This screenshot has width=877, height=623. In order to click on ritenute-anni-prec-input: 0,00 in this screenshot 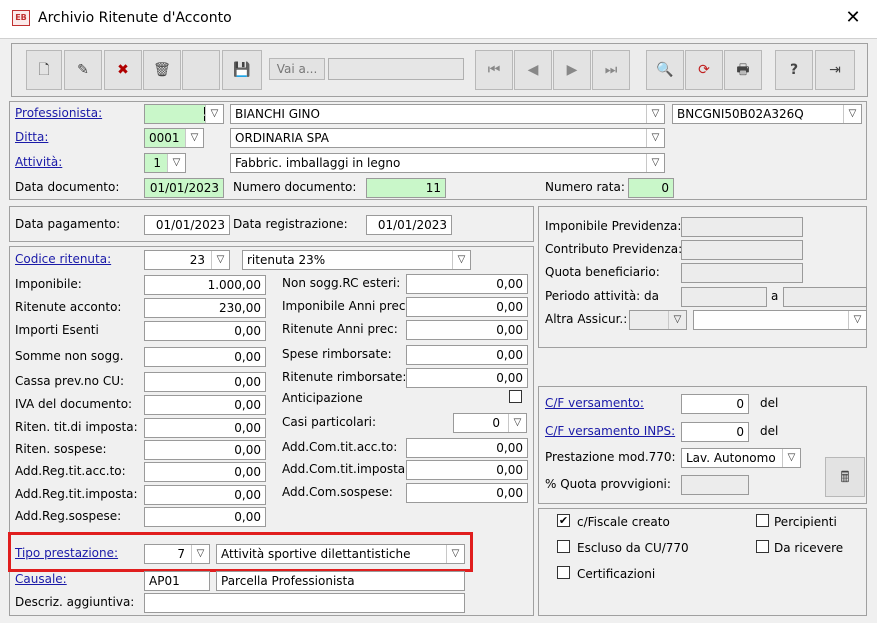, I will do `click(467, 330)`.